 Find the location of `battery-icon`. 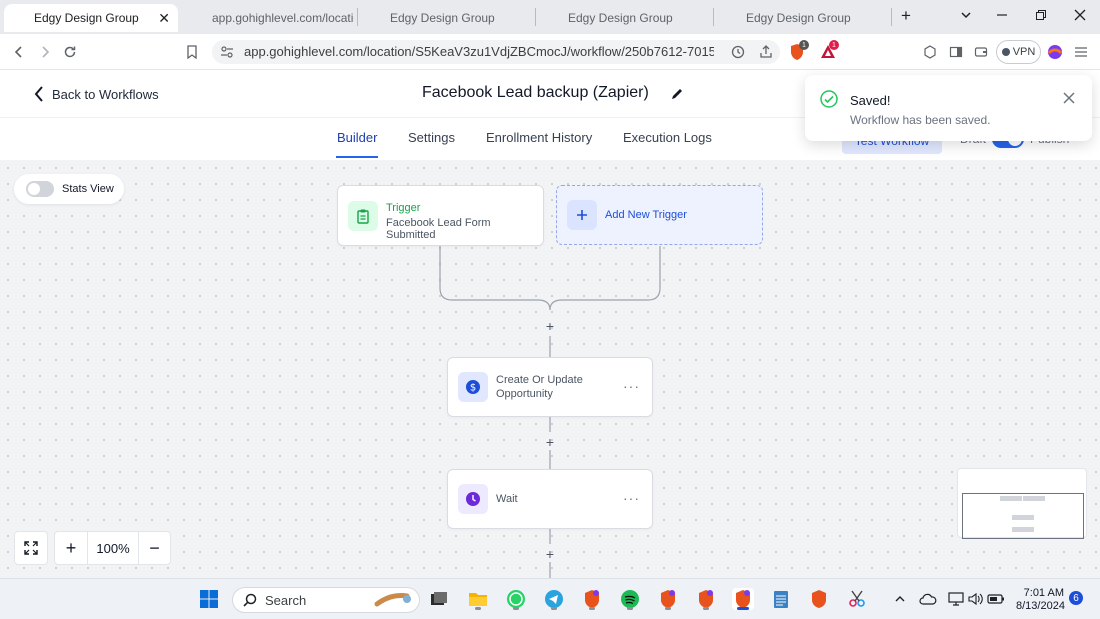

battery-icon is located at coordinates (996, 599).